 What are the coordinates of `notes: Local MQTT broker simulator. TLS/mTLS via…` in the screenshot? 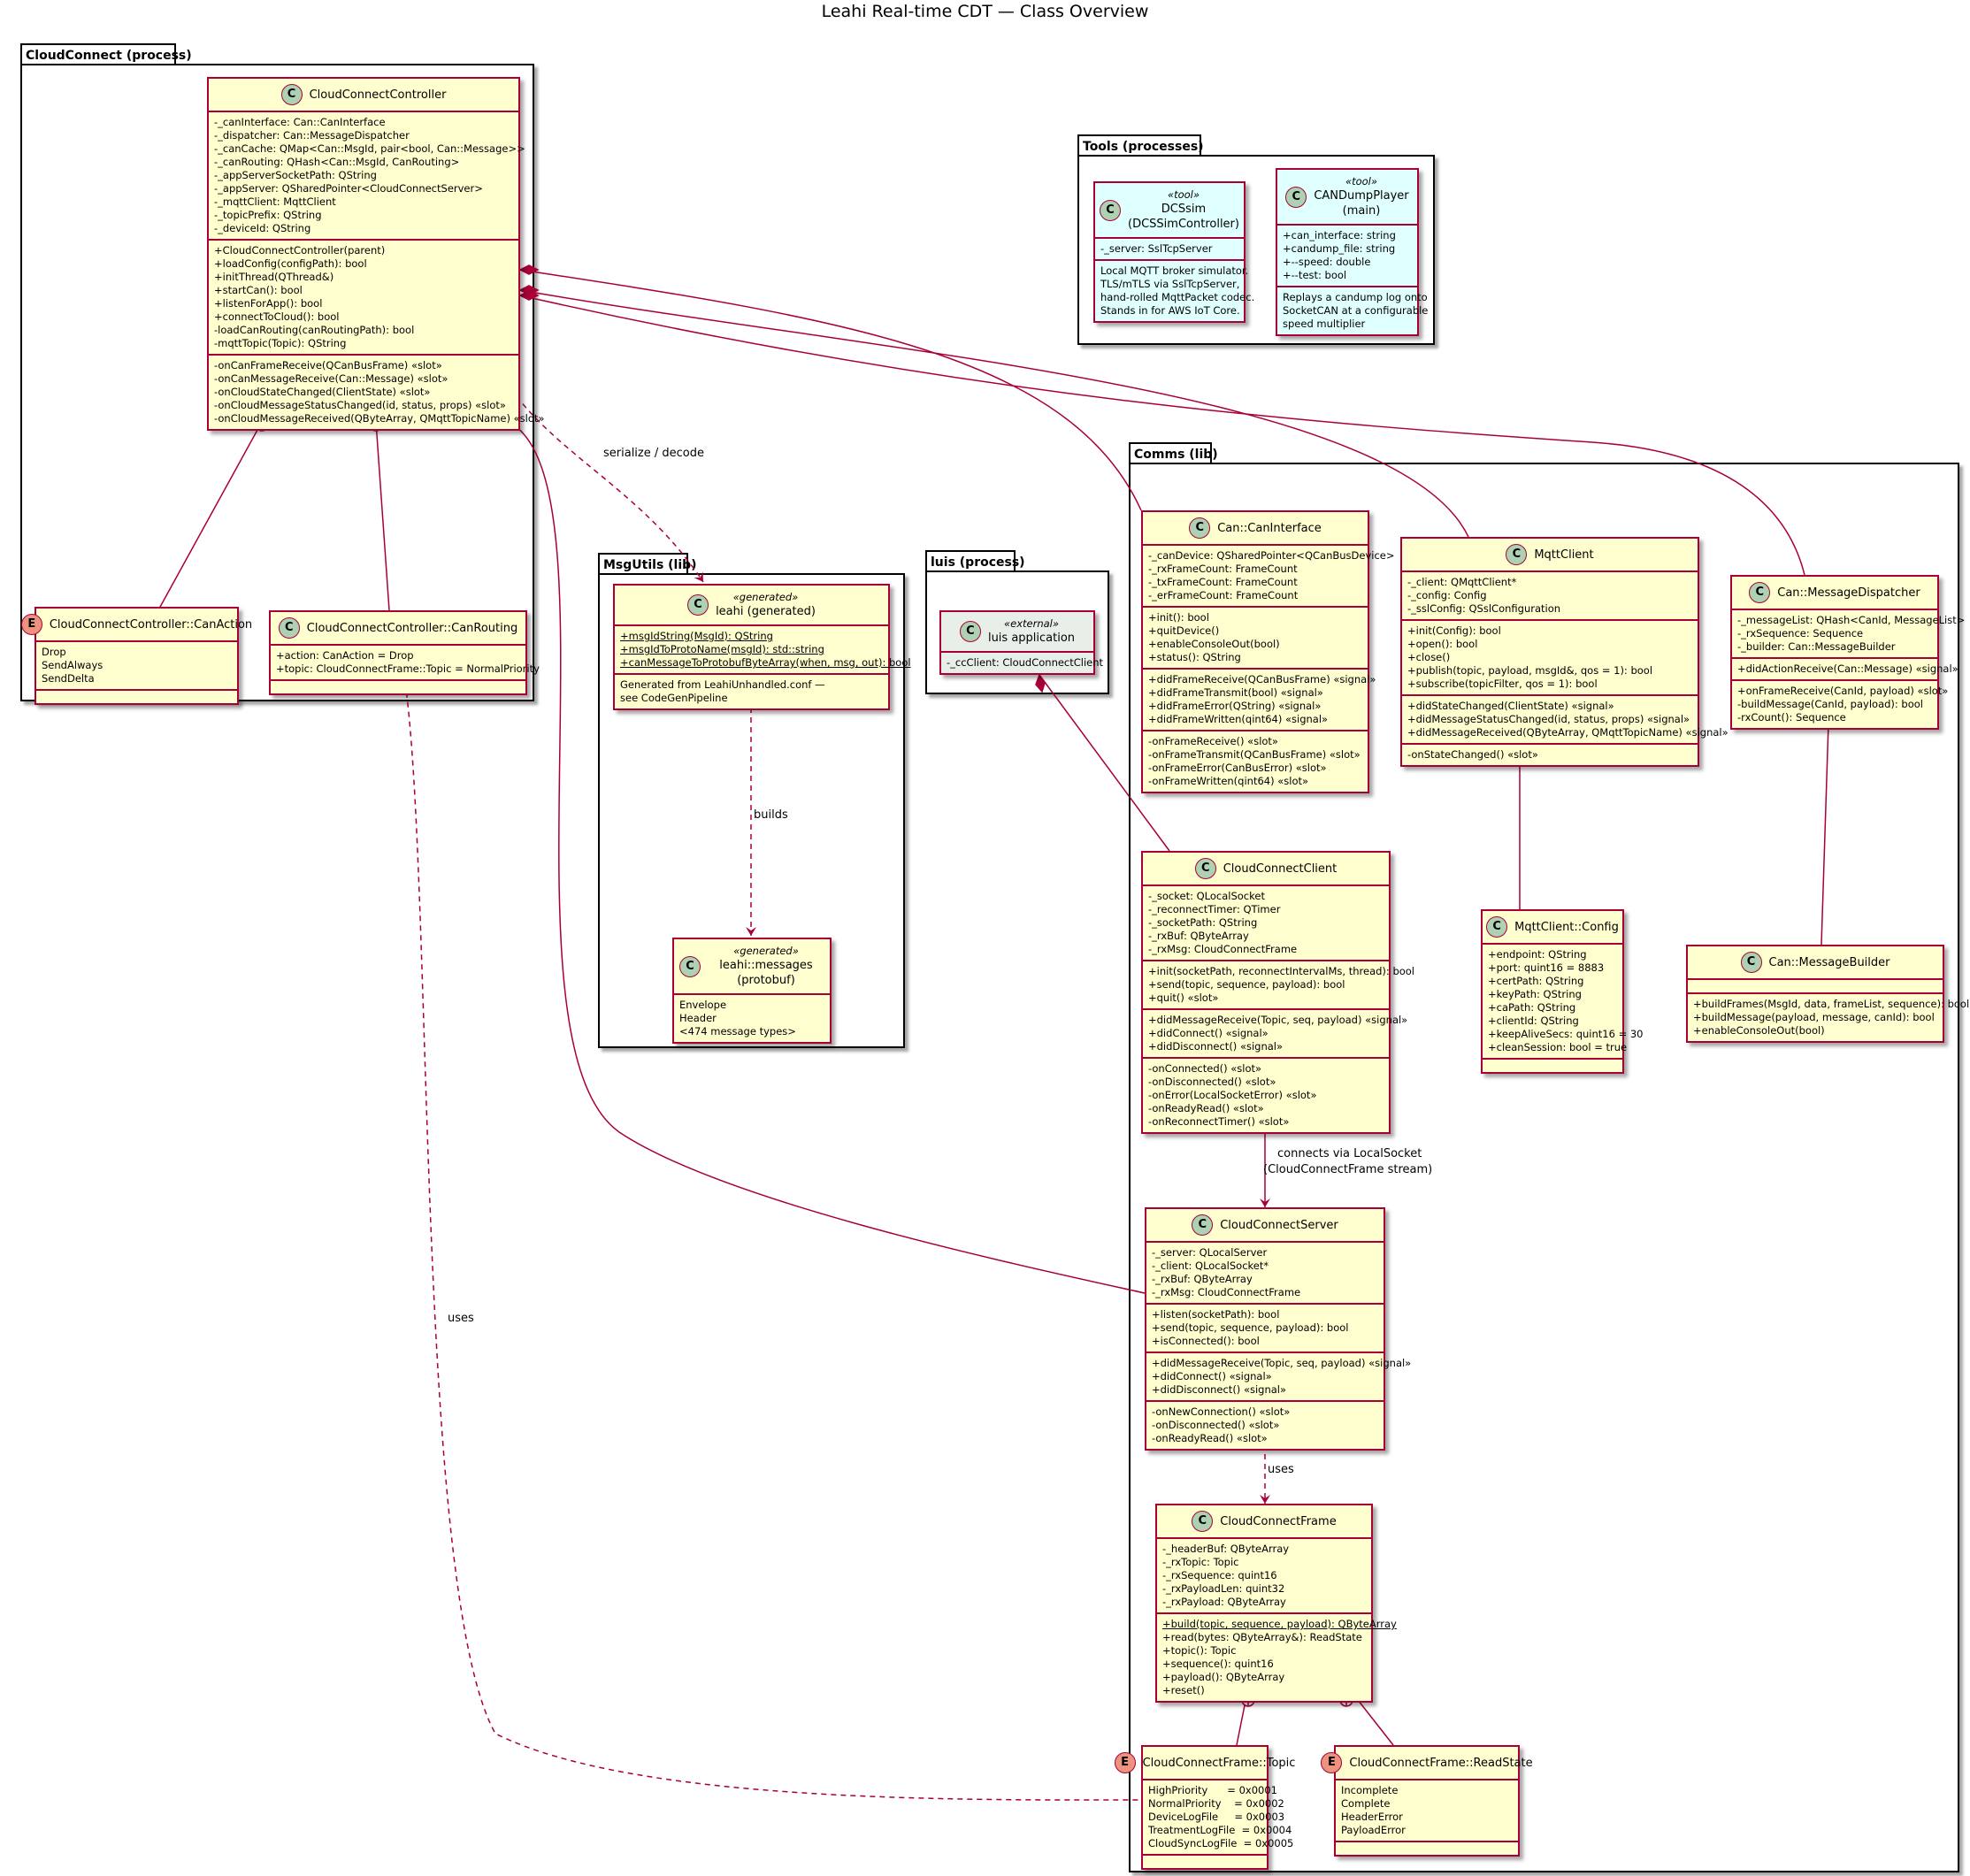 It's located at (1174, 290).